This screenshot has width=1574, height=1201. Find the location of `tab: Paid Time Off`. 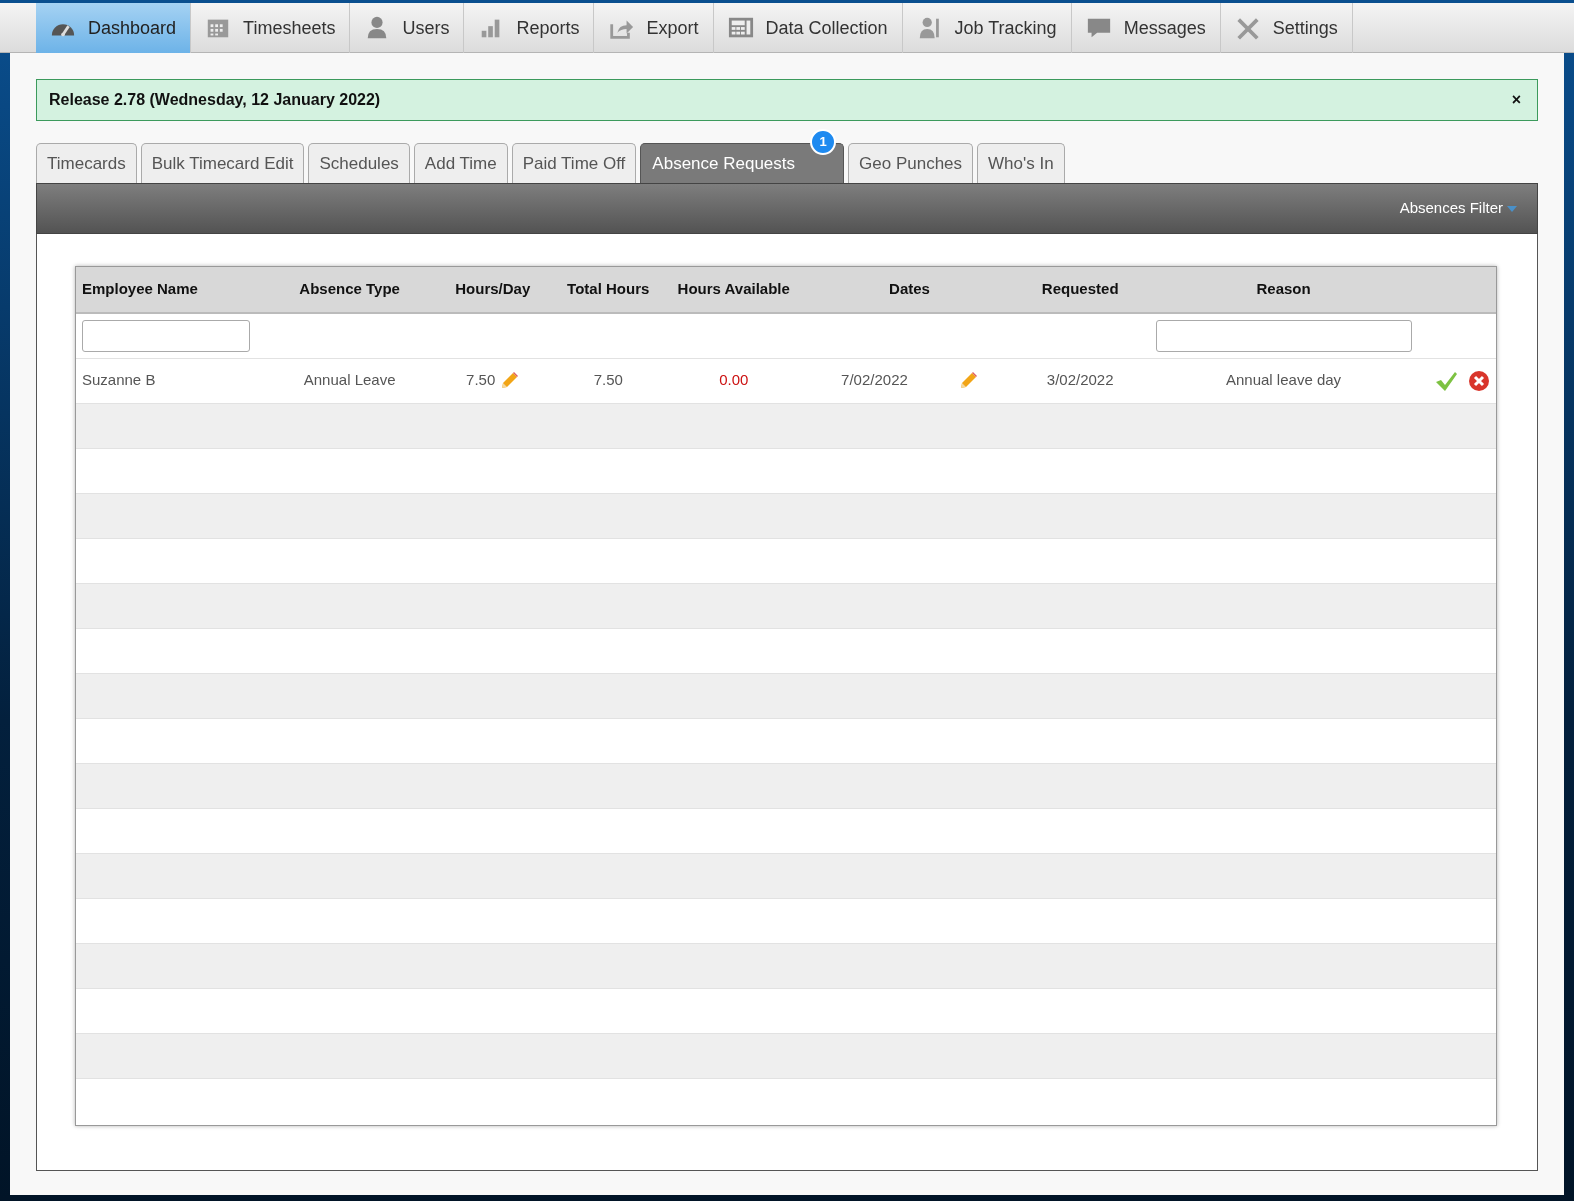

tab: Paid Time Off is located at coordinates (574, 163).